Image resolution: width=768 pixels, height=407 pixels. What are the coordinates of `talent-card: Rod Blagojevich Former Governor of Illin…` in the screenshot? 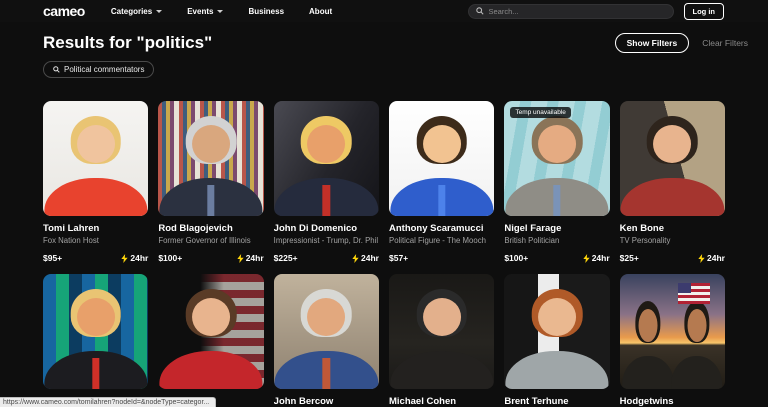 It's located at (211, 182).